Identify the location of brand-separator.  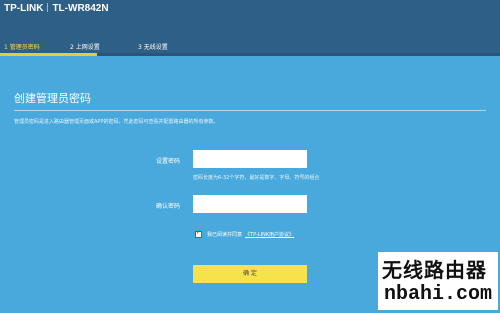
(48, 7).